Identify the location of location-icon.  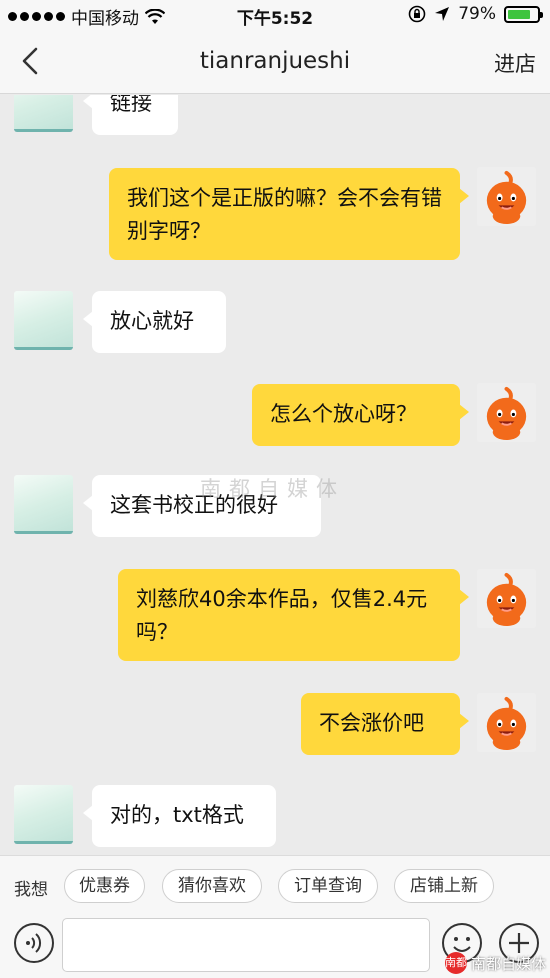
(442, 14).